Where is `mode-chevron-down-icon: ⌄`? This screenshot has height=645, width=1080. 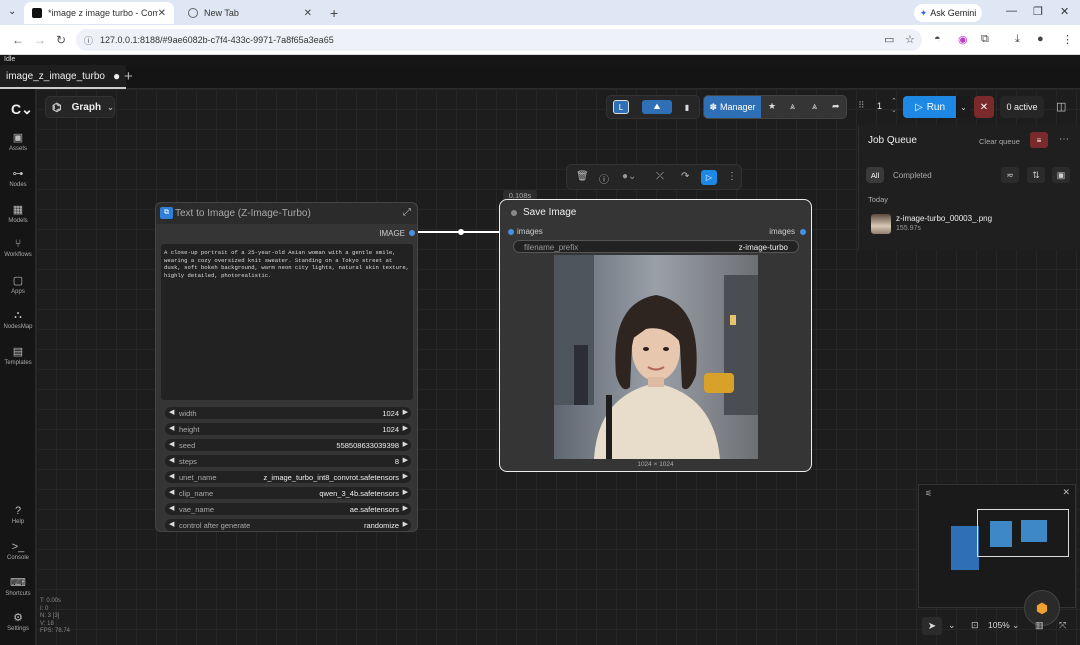
mode-chevron-down-icon: ⌄ is located at coordinates (952, 625).